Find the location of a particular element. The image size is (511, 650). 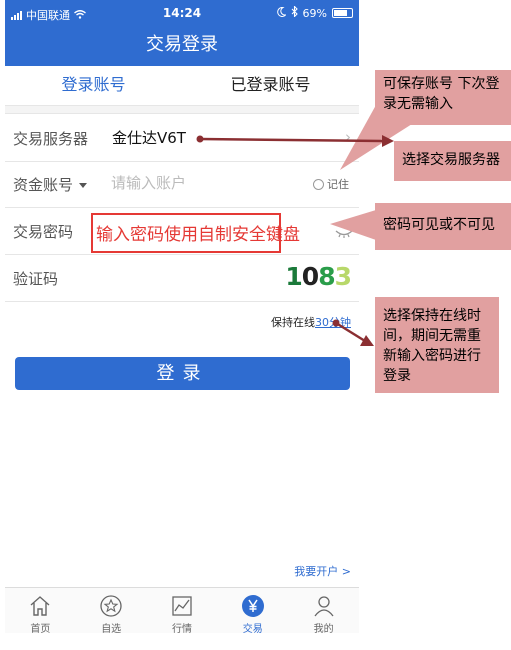

home-icon is located at coordinates (40, 606).